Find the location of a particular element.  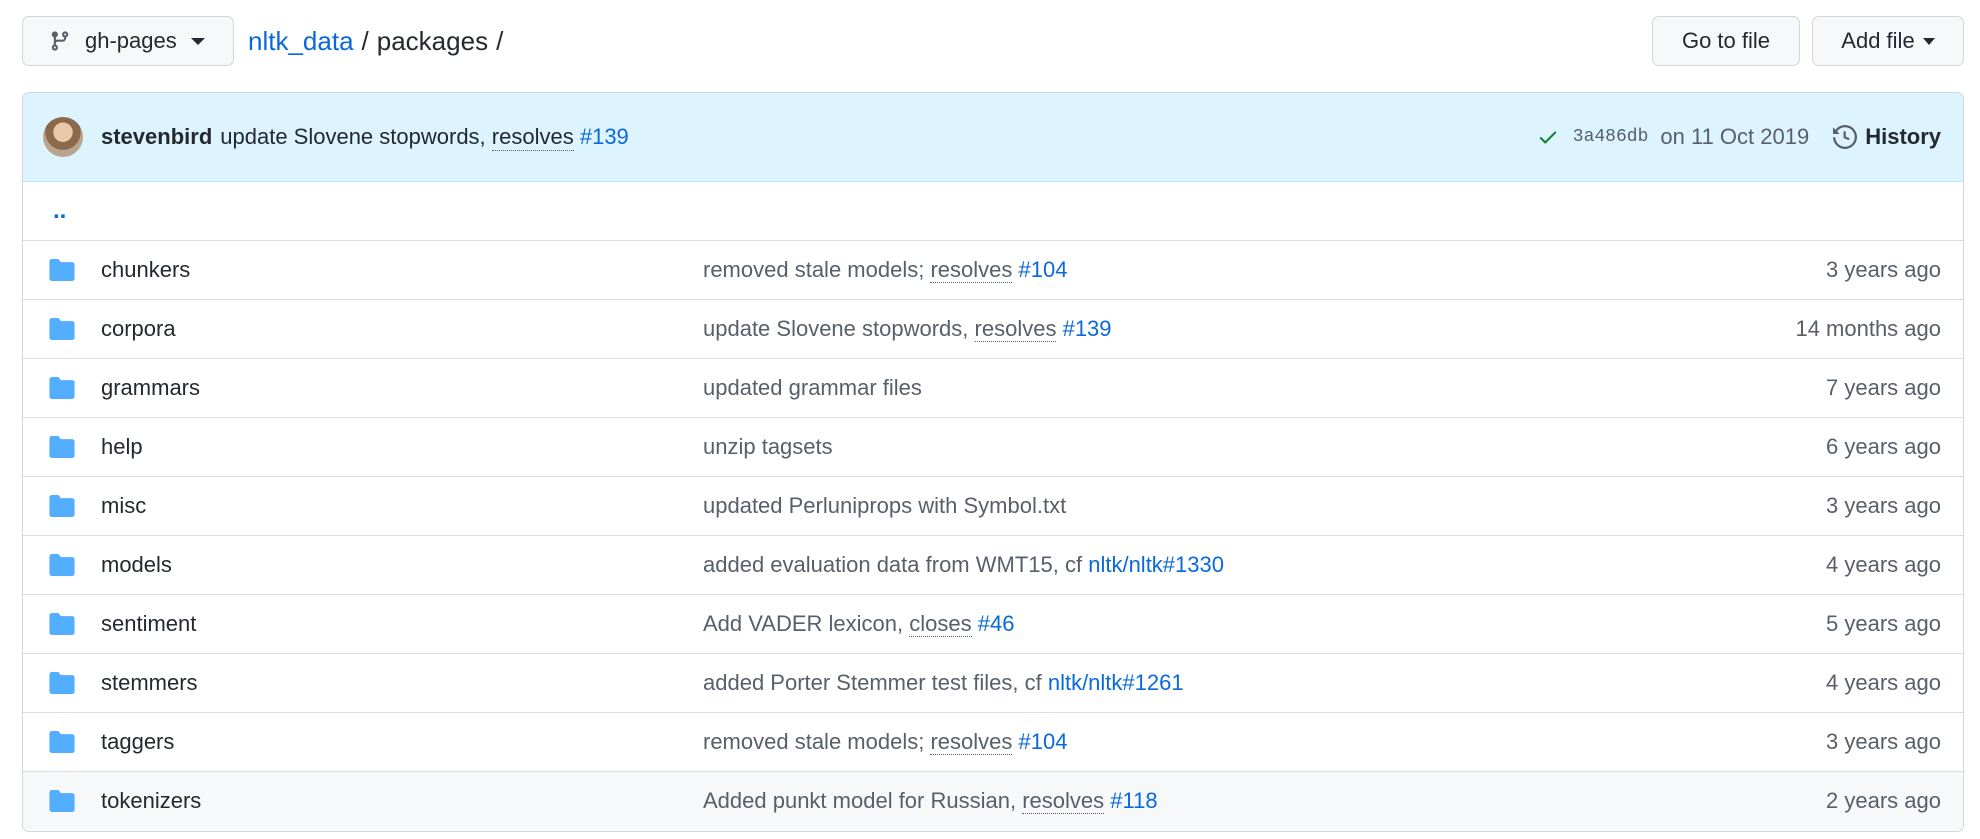

commit-date: on 11 Oct 2019 is located at coordinates (1735, 136).